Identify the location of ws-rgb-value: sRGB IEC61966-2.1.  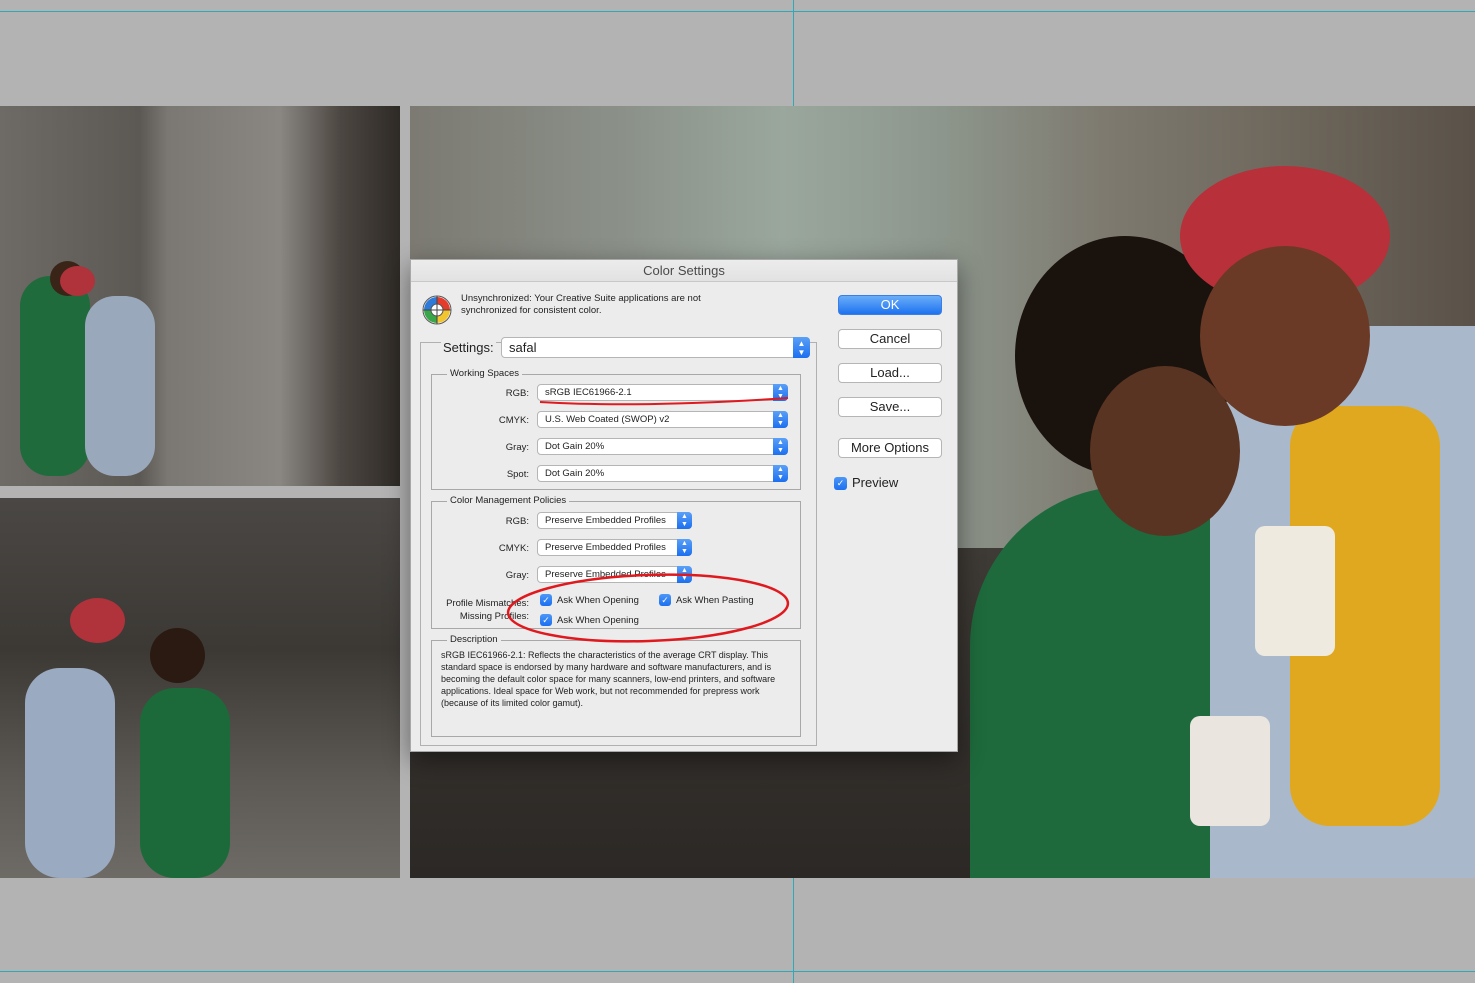
(588, 392).